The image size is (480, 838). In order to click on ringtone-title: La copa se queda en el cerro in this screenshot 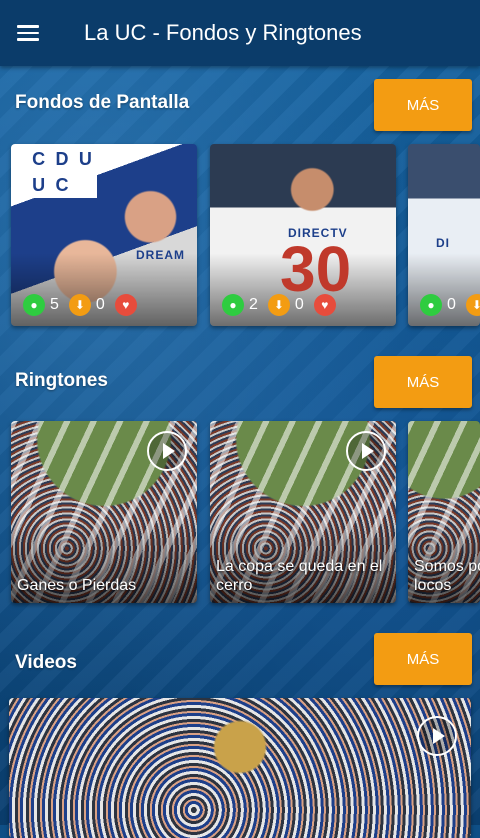, I will do `click(299, 576)`.